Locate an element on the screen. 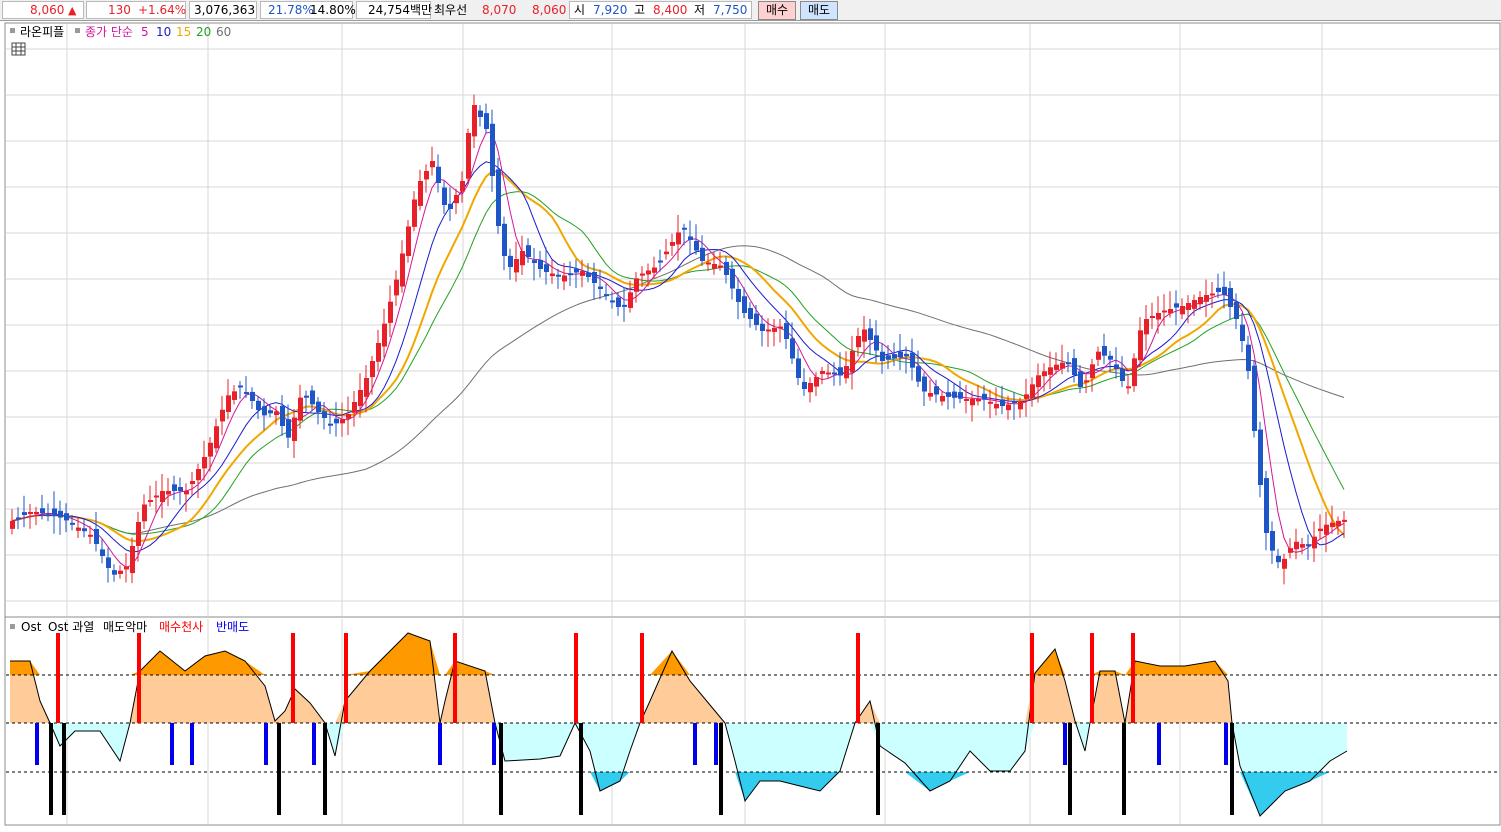  up-arrow-icon: ▲ is located at coordinates (72, 10).